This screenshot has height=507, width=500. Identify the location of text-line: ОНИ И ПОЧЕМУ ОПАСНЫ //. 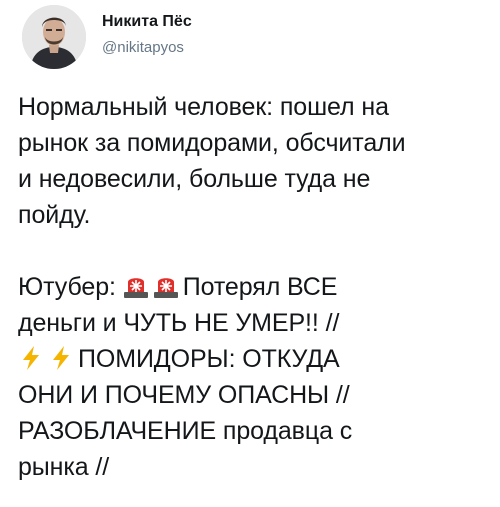
(184, 395).